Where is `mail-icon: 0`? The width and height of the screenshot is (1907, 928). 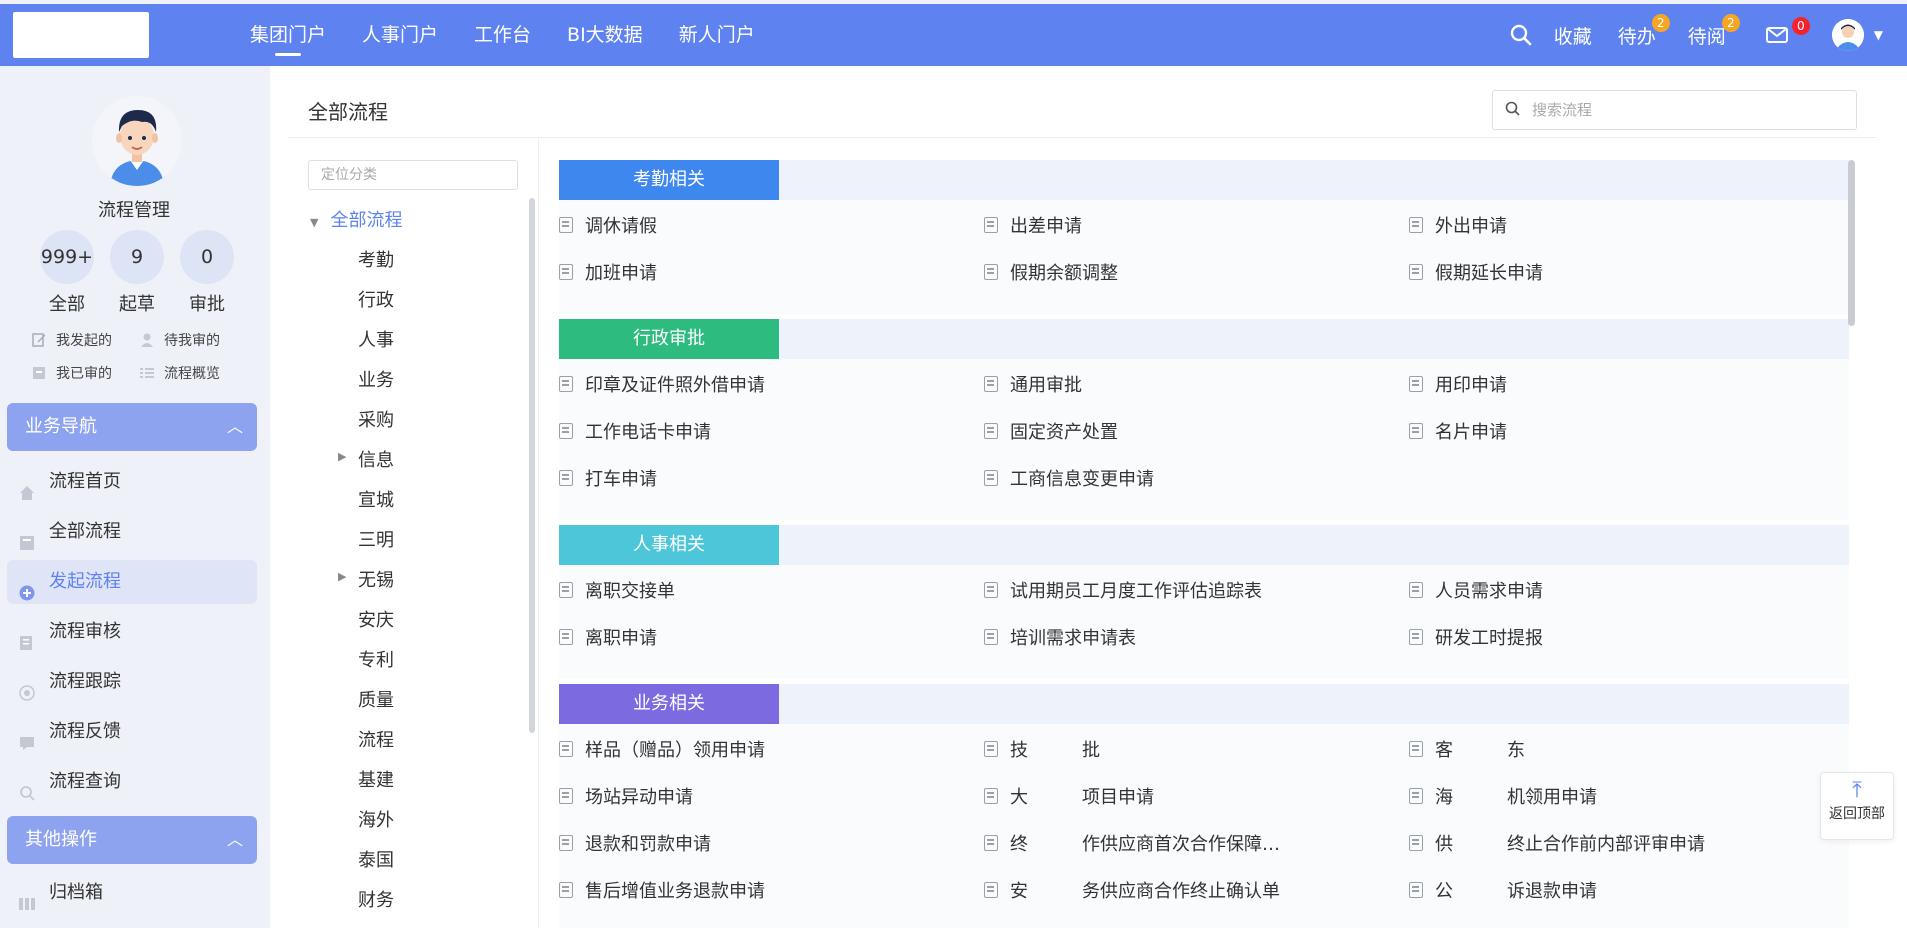 mail-icon: 0 is located at coordinates (1787, 30).